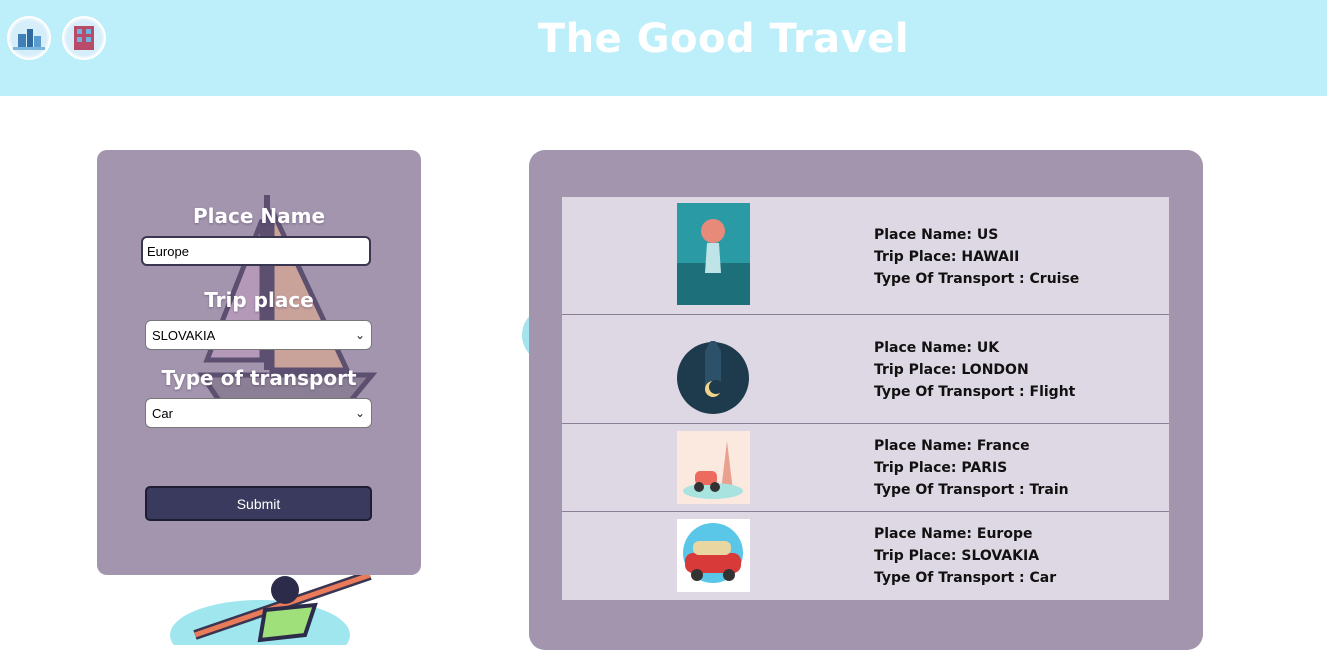  I want to click on transport-text: Type Of Transport : Cruise, so click(977, 279).